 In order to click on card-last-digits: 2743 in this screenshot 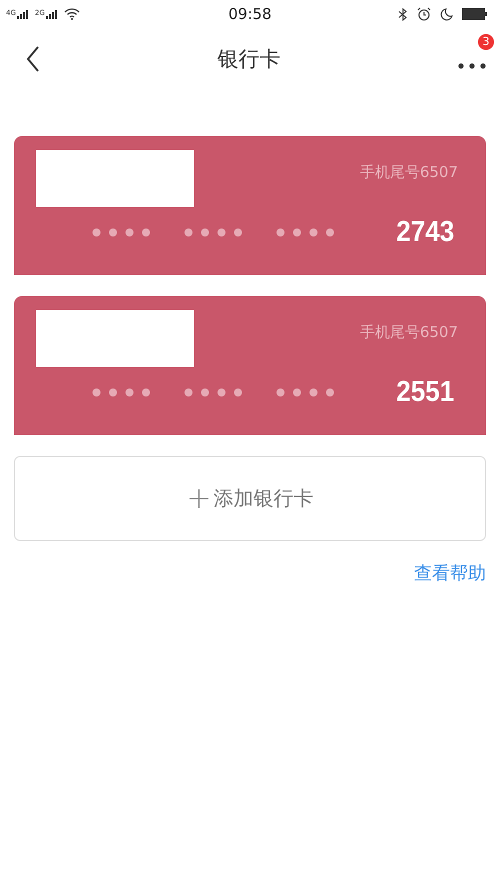, I will do `click(425, 232)`.